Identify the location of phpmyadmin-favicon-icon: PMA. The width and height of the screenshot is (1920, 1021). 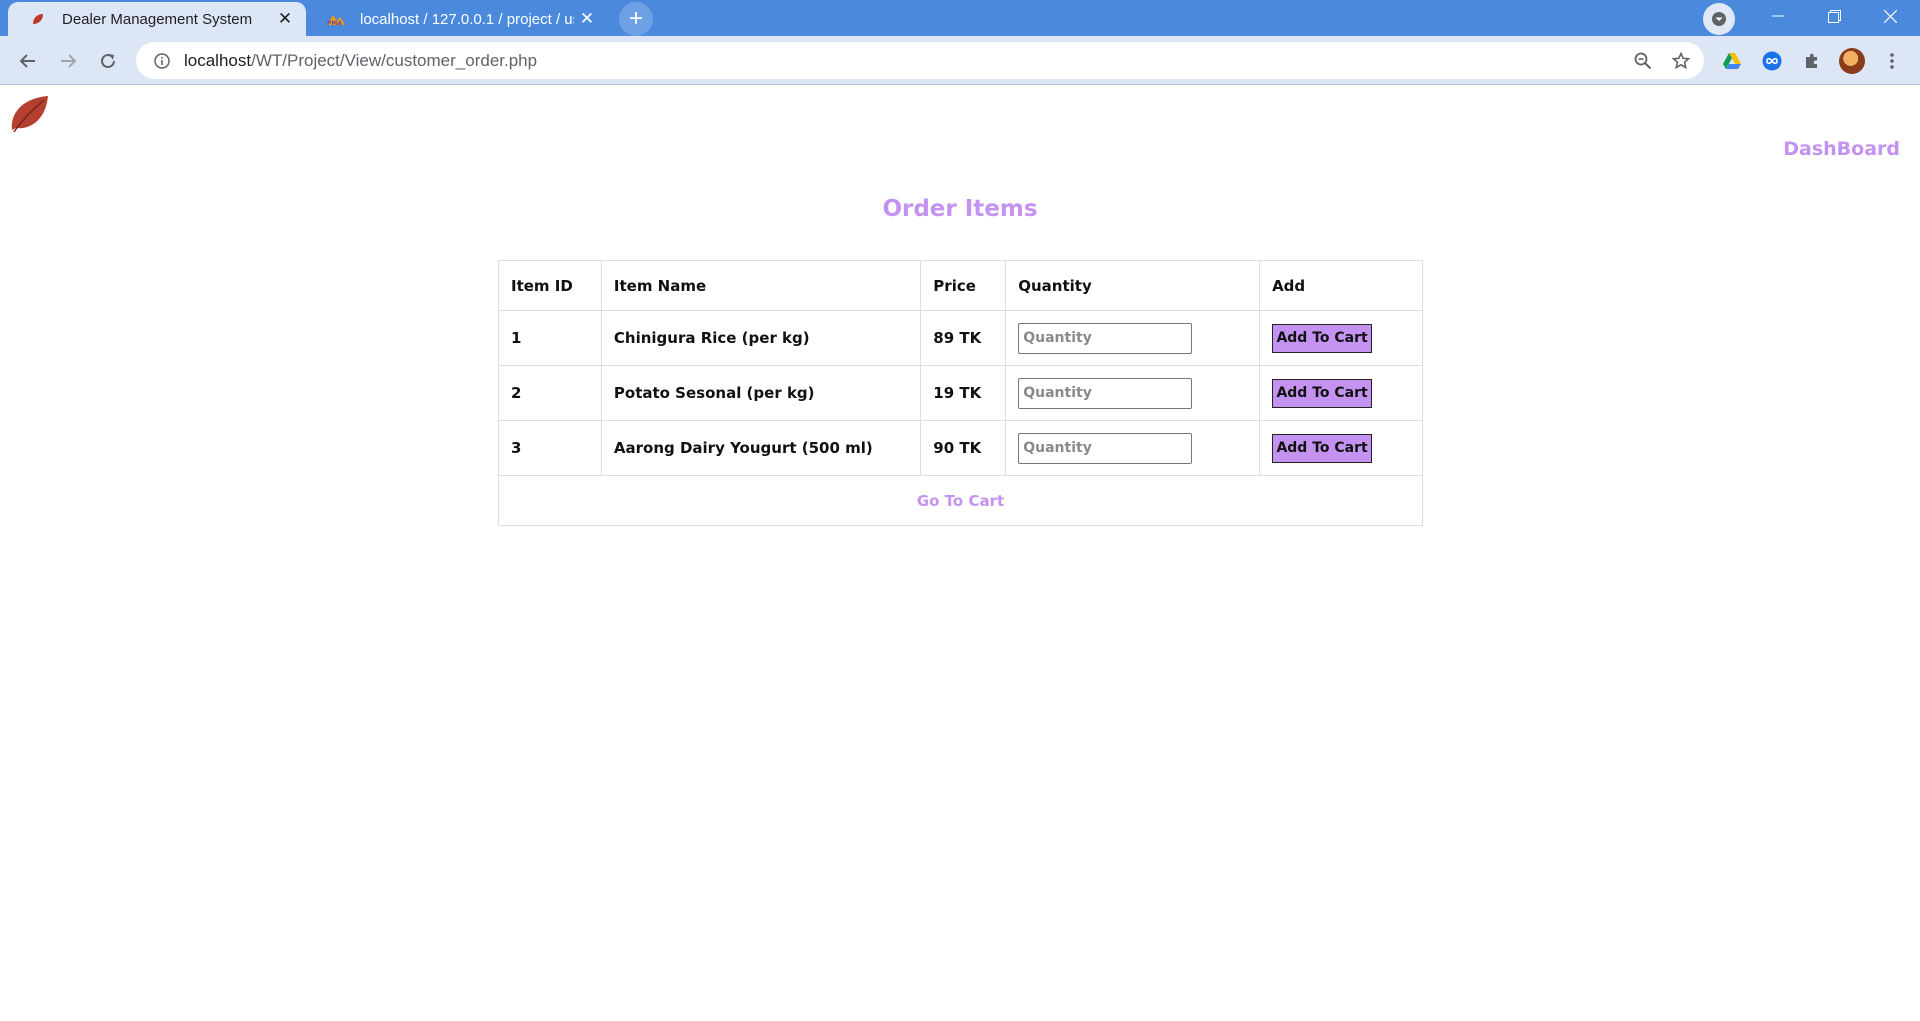
(336, 19).